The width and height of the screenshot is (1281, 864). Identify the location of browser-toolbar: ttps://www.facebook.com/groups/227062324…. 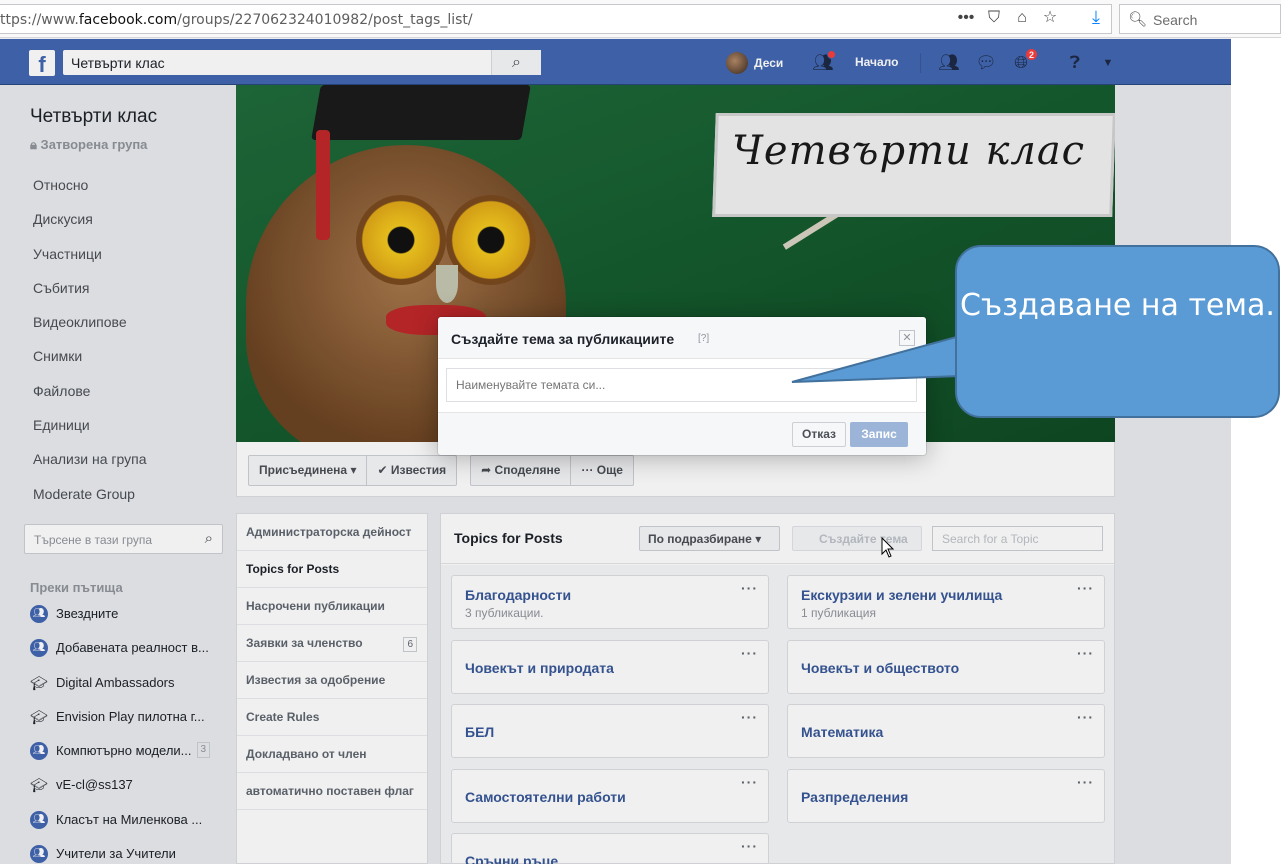
(640, 19).